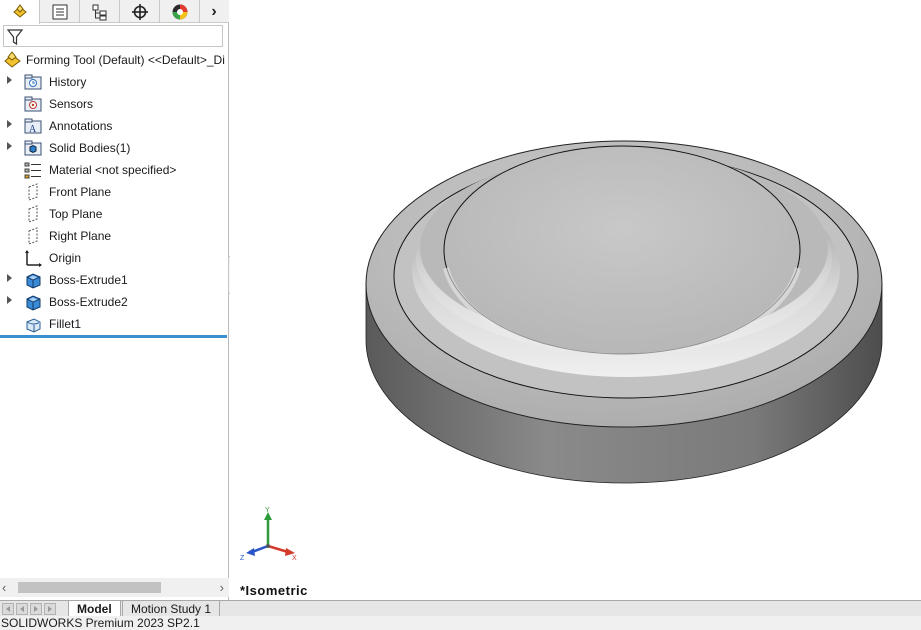 This screenshot has width=921, height=630. I want to click on property-list-icon, so click(59, 11).